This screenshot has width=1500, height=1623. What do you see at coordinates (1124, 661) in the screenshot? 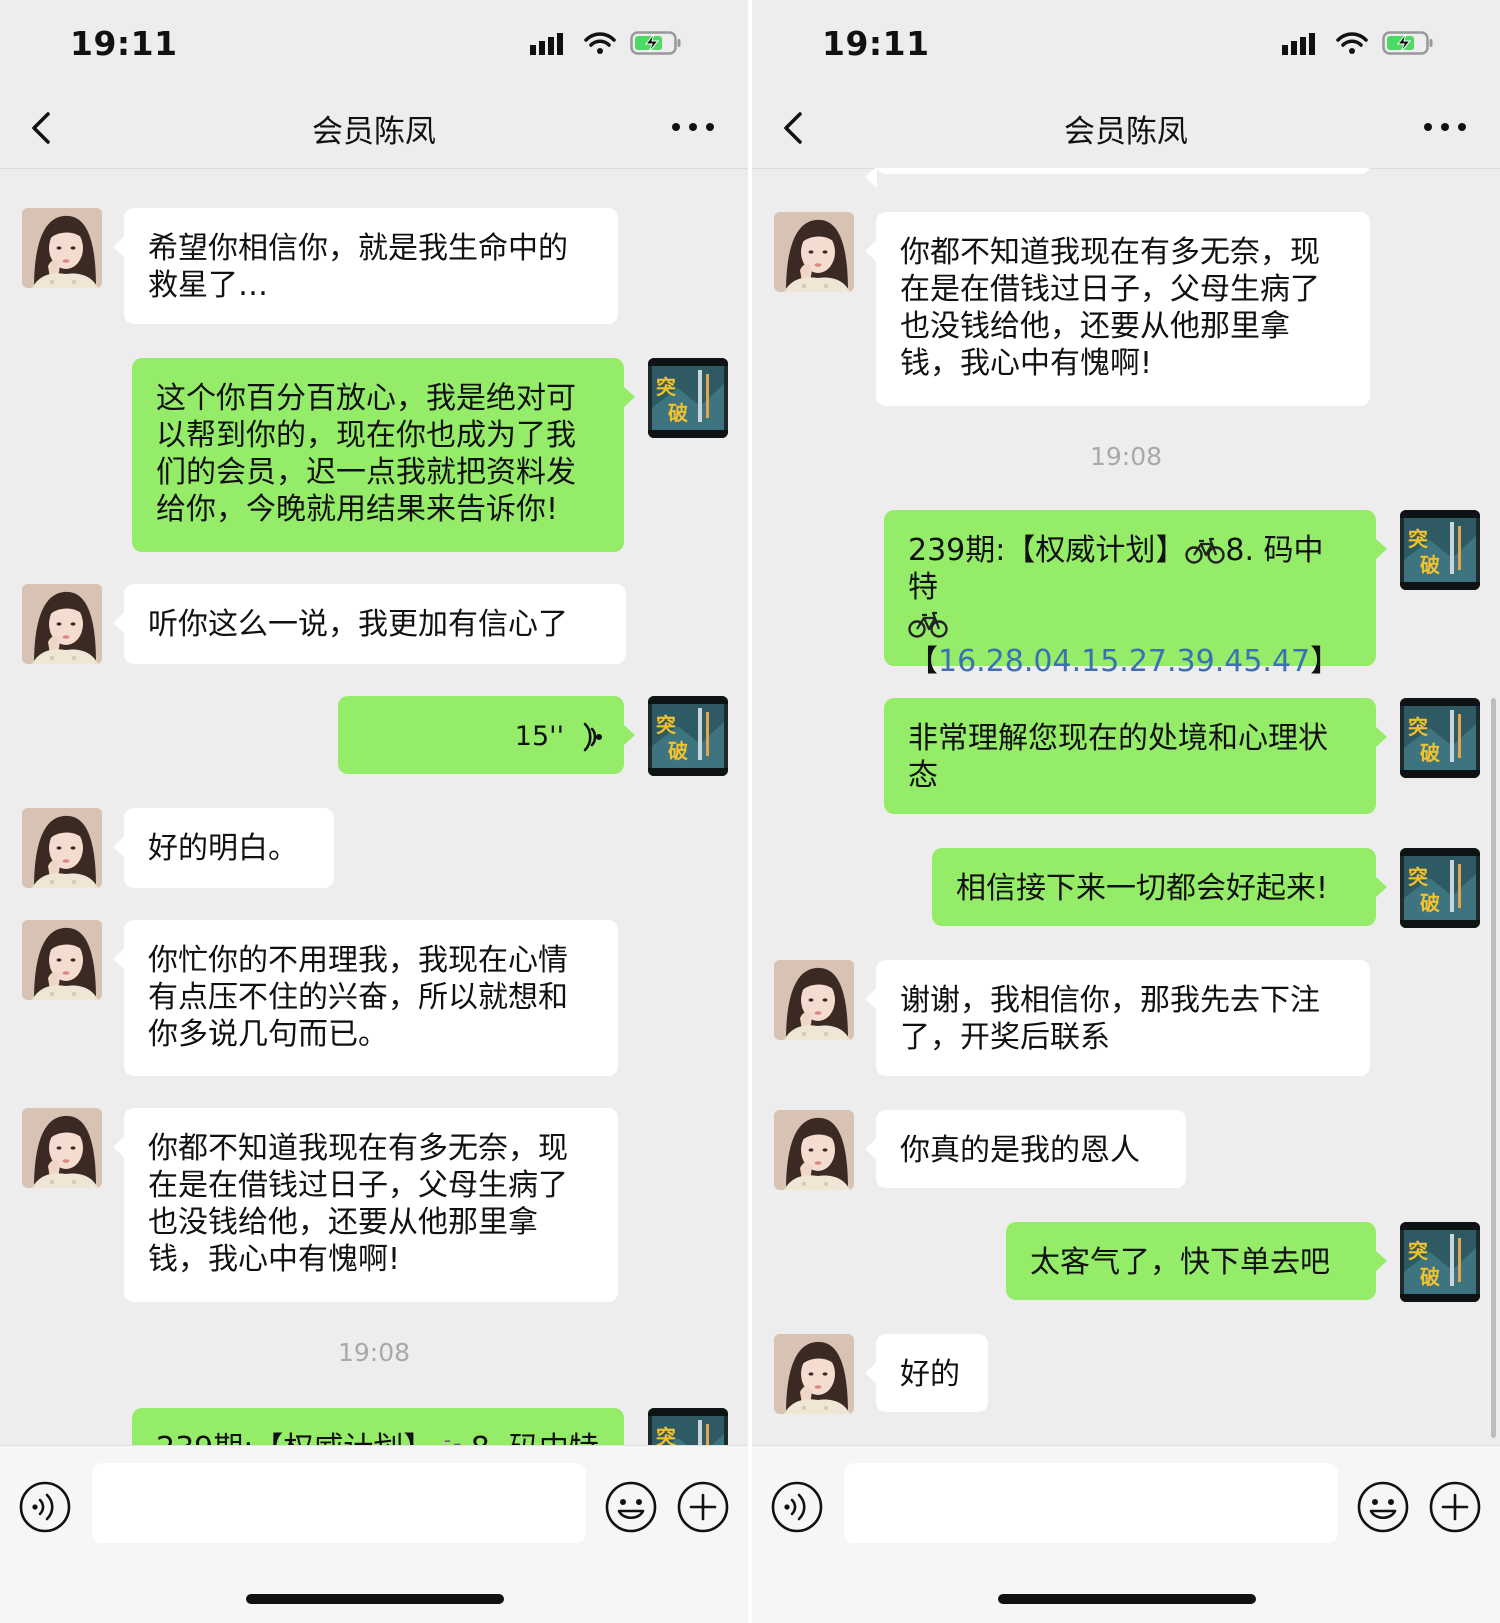
I see `number-link: 16.28.04.15.27.39.45.47` at bounding box center [1124, 661].